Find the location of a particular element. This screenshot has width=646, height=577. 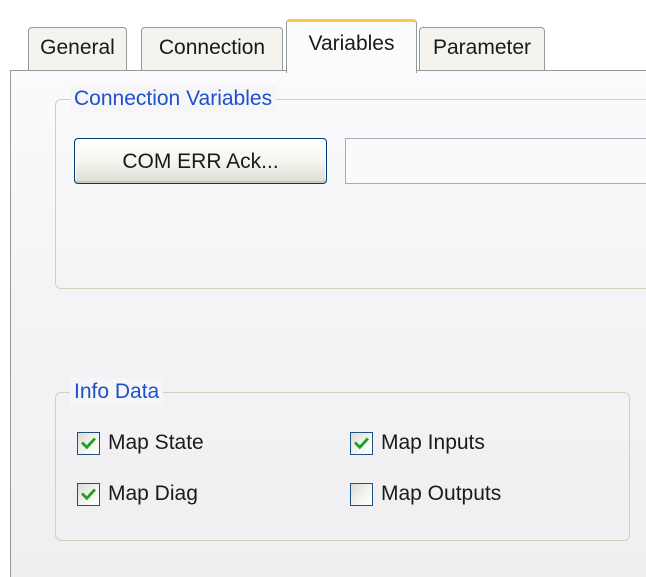

map-diag-box is located at coordinates (88, 494).